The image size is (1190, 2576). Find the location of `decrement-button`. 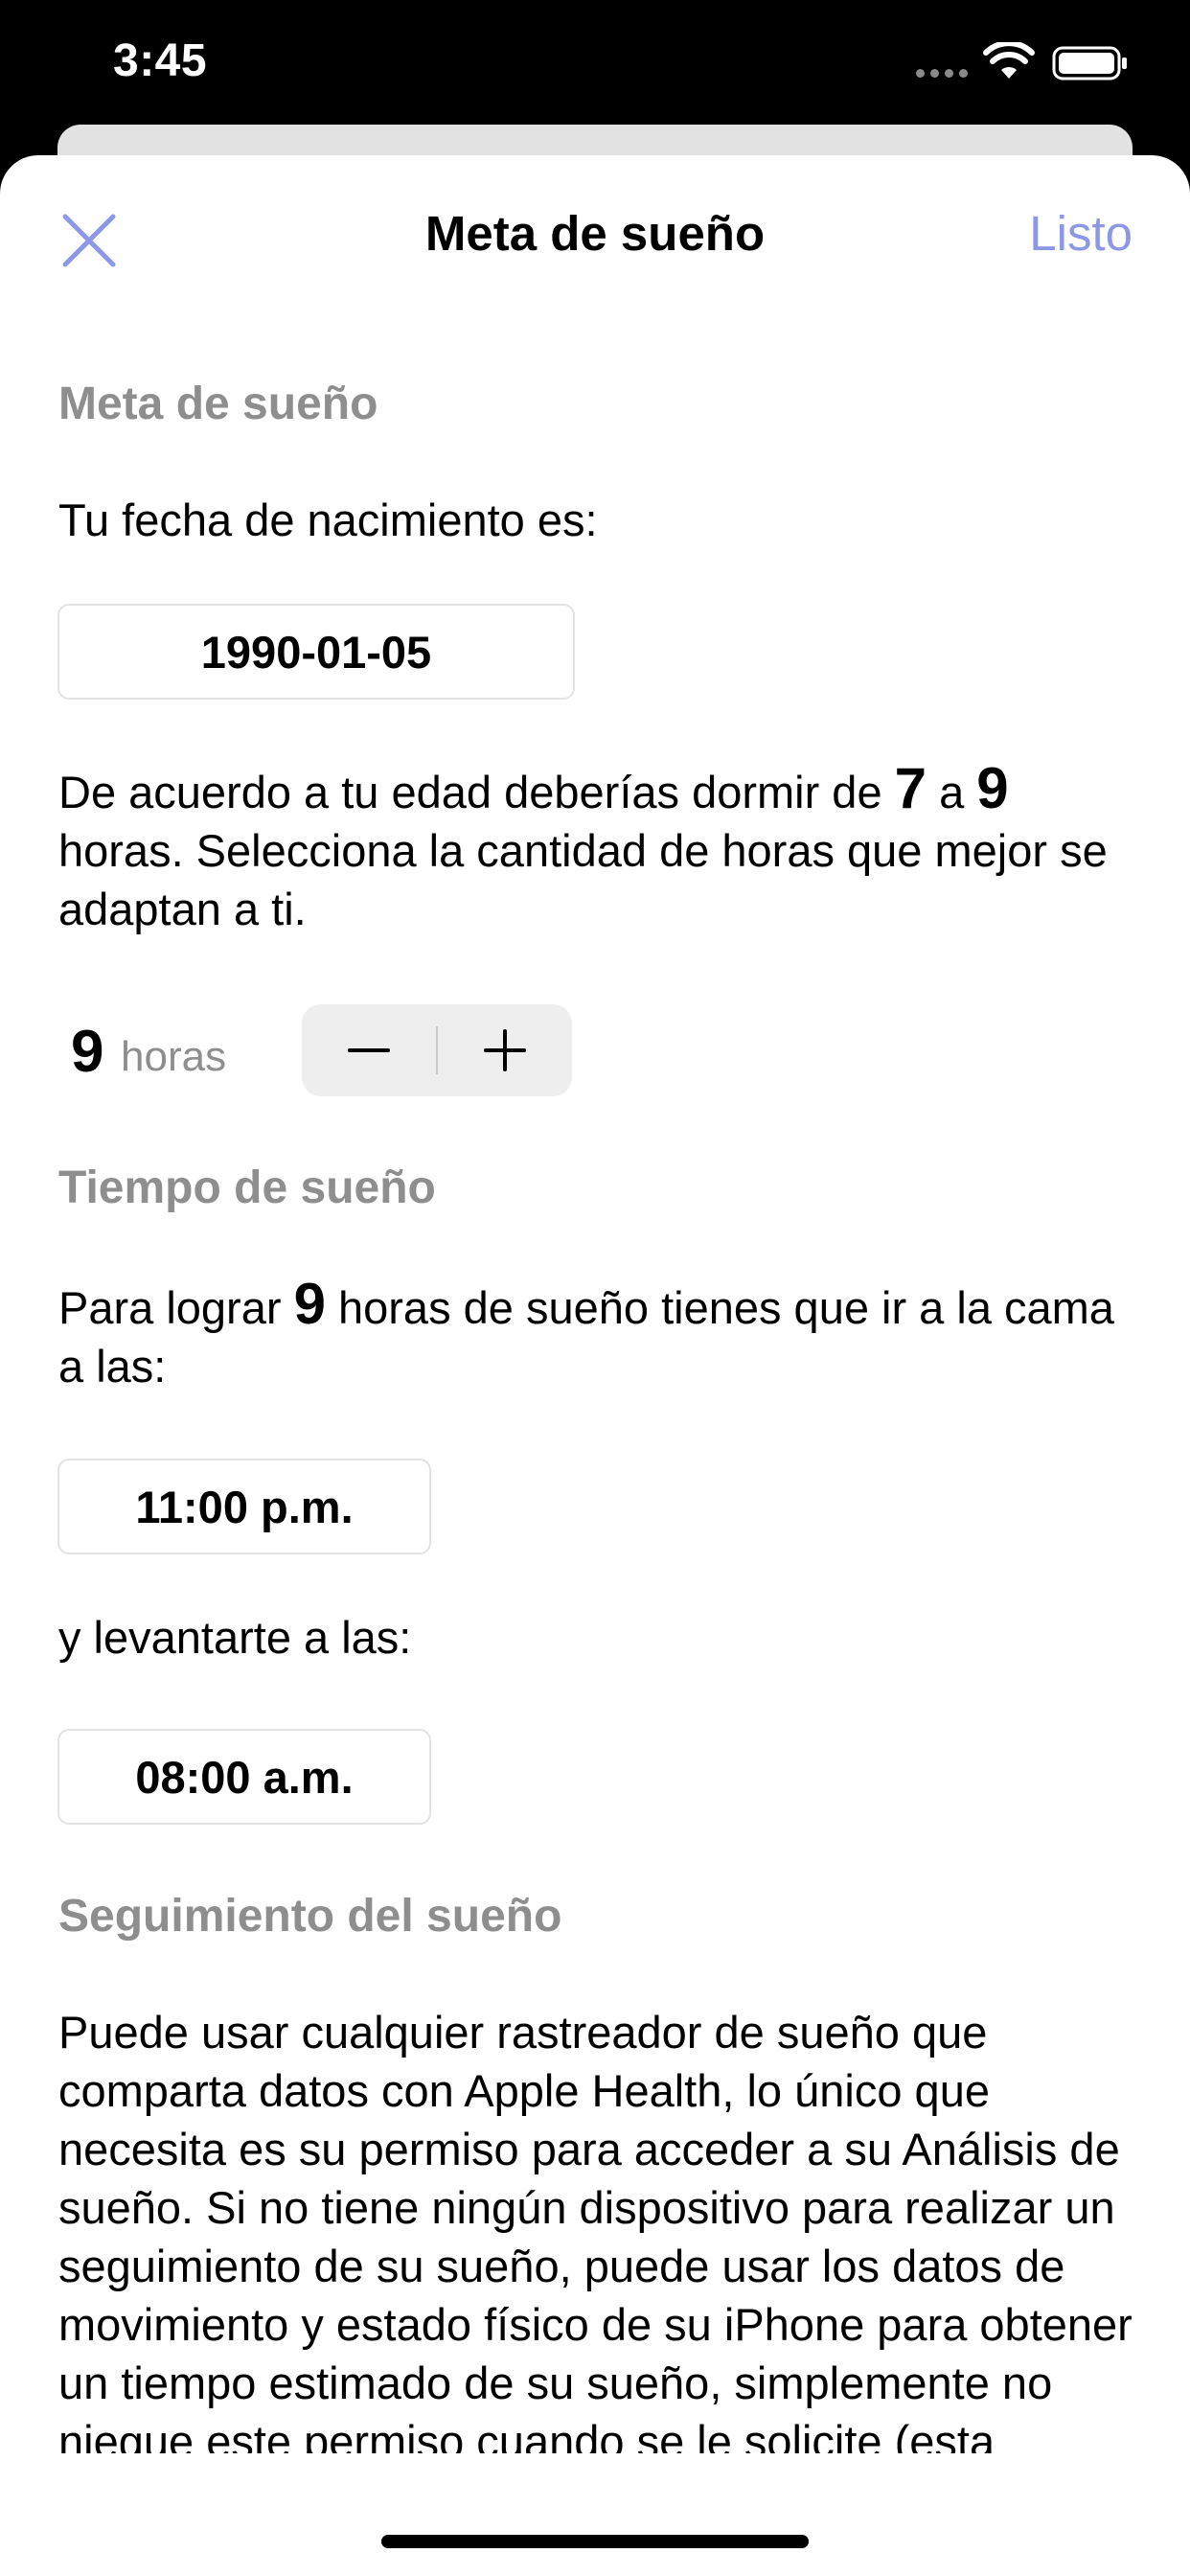

decrement-button is located at coordinates (369, 1050).